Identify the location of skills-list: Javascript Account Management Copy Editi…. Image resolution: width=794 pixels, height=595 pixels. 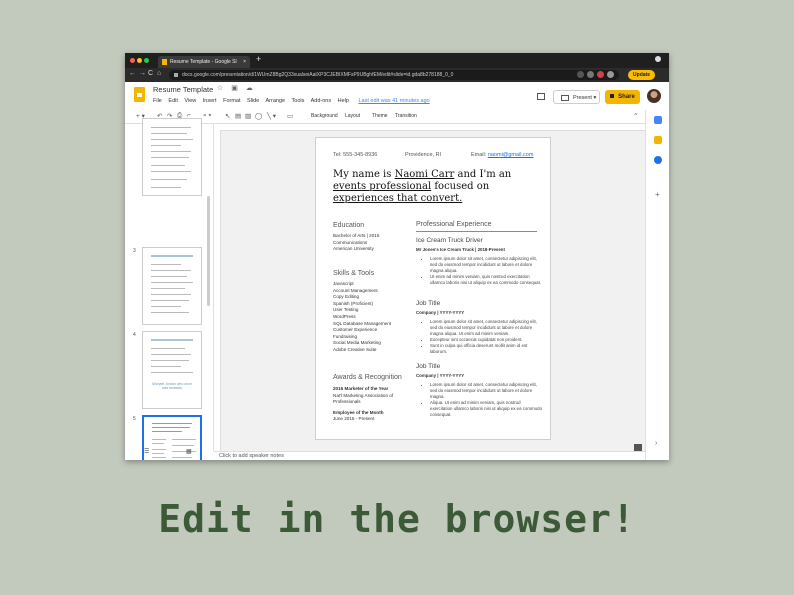
(362, 317).